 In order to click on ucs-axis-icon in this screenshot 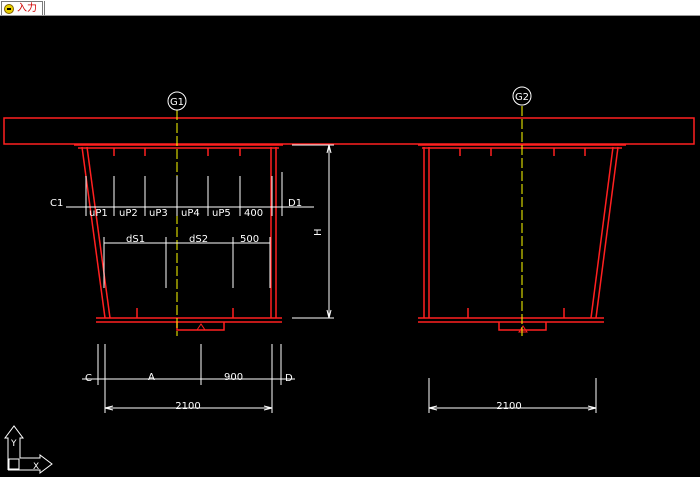, I will do `click(28, 449)`.